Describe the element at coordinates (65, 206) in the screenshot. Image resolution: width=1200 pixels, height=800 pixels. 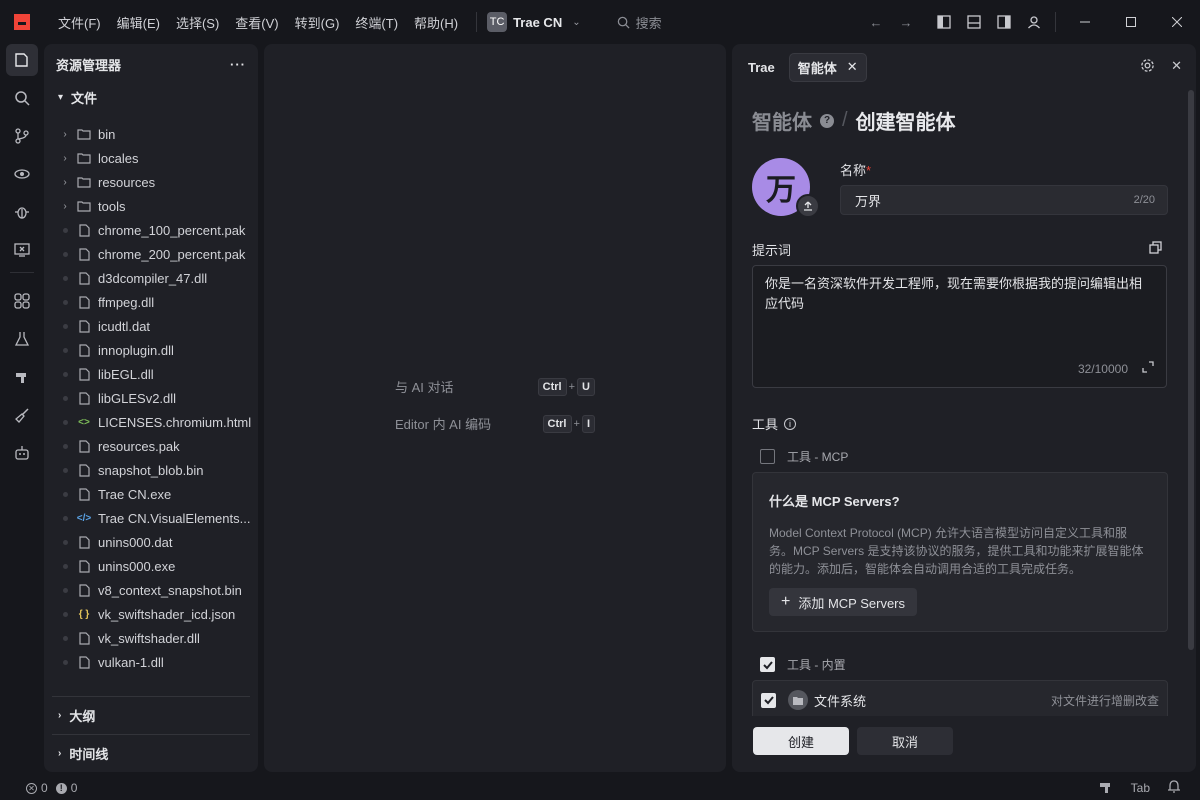
I see `chevron-right-icon: ›` at that location.